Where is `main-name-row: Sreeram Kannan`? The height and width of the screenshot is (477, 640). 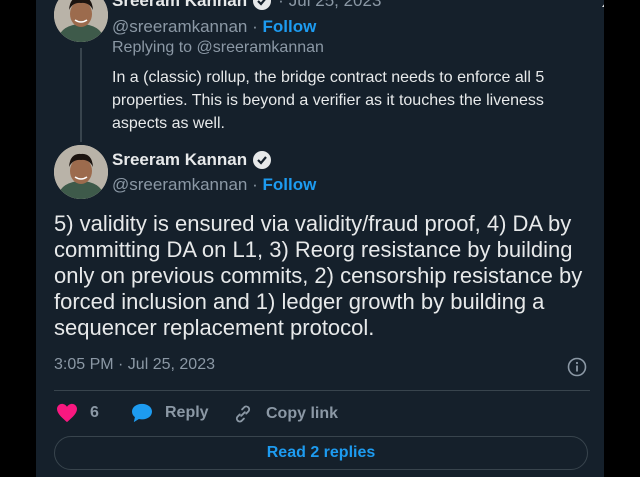 main-name-row: Sreeram Kannan is located at coordinates (192, 160).